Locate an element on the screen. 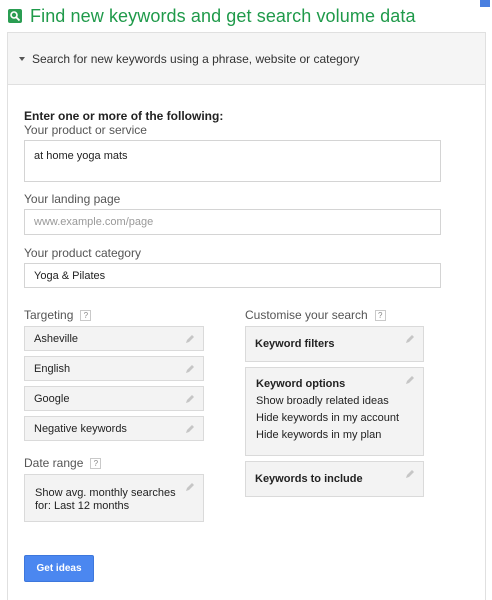  date-range-line: Show avg. monthly searches is located at coordinates (105, 493).